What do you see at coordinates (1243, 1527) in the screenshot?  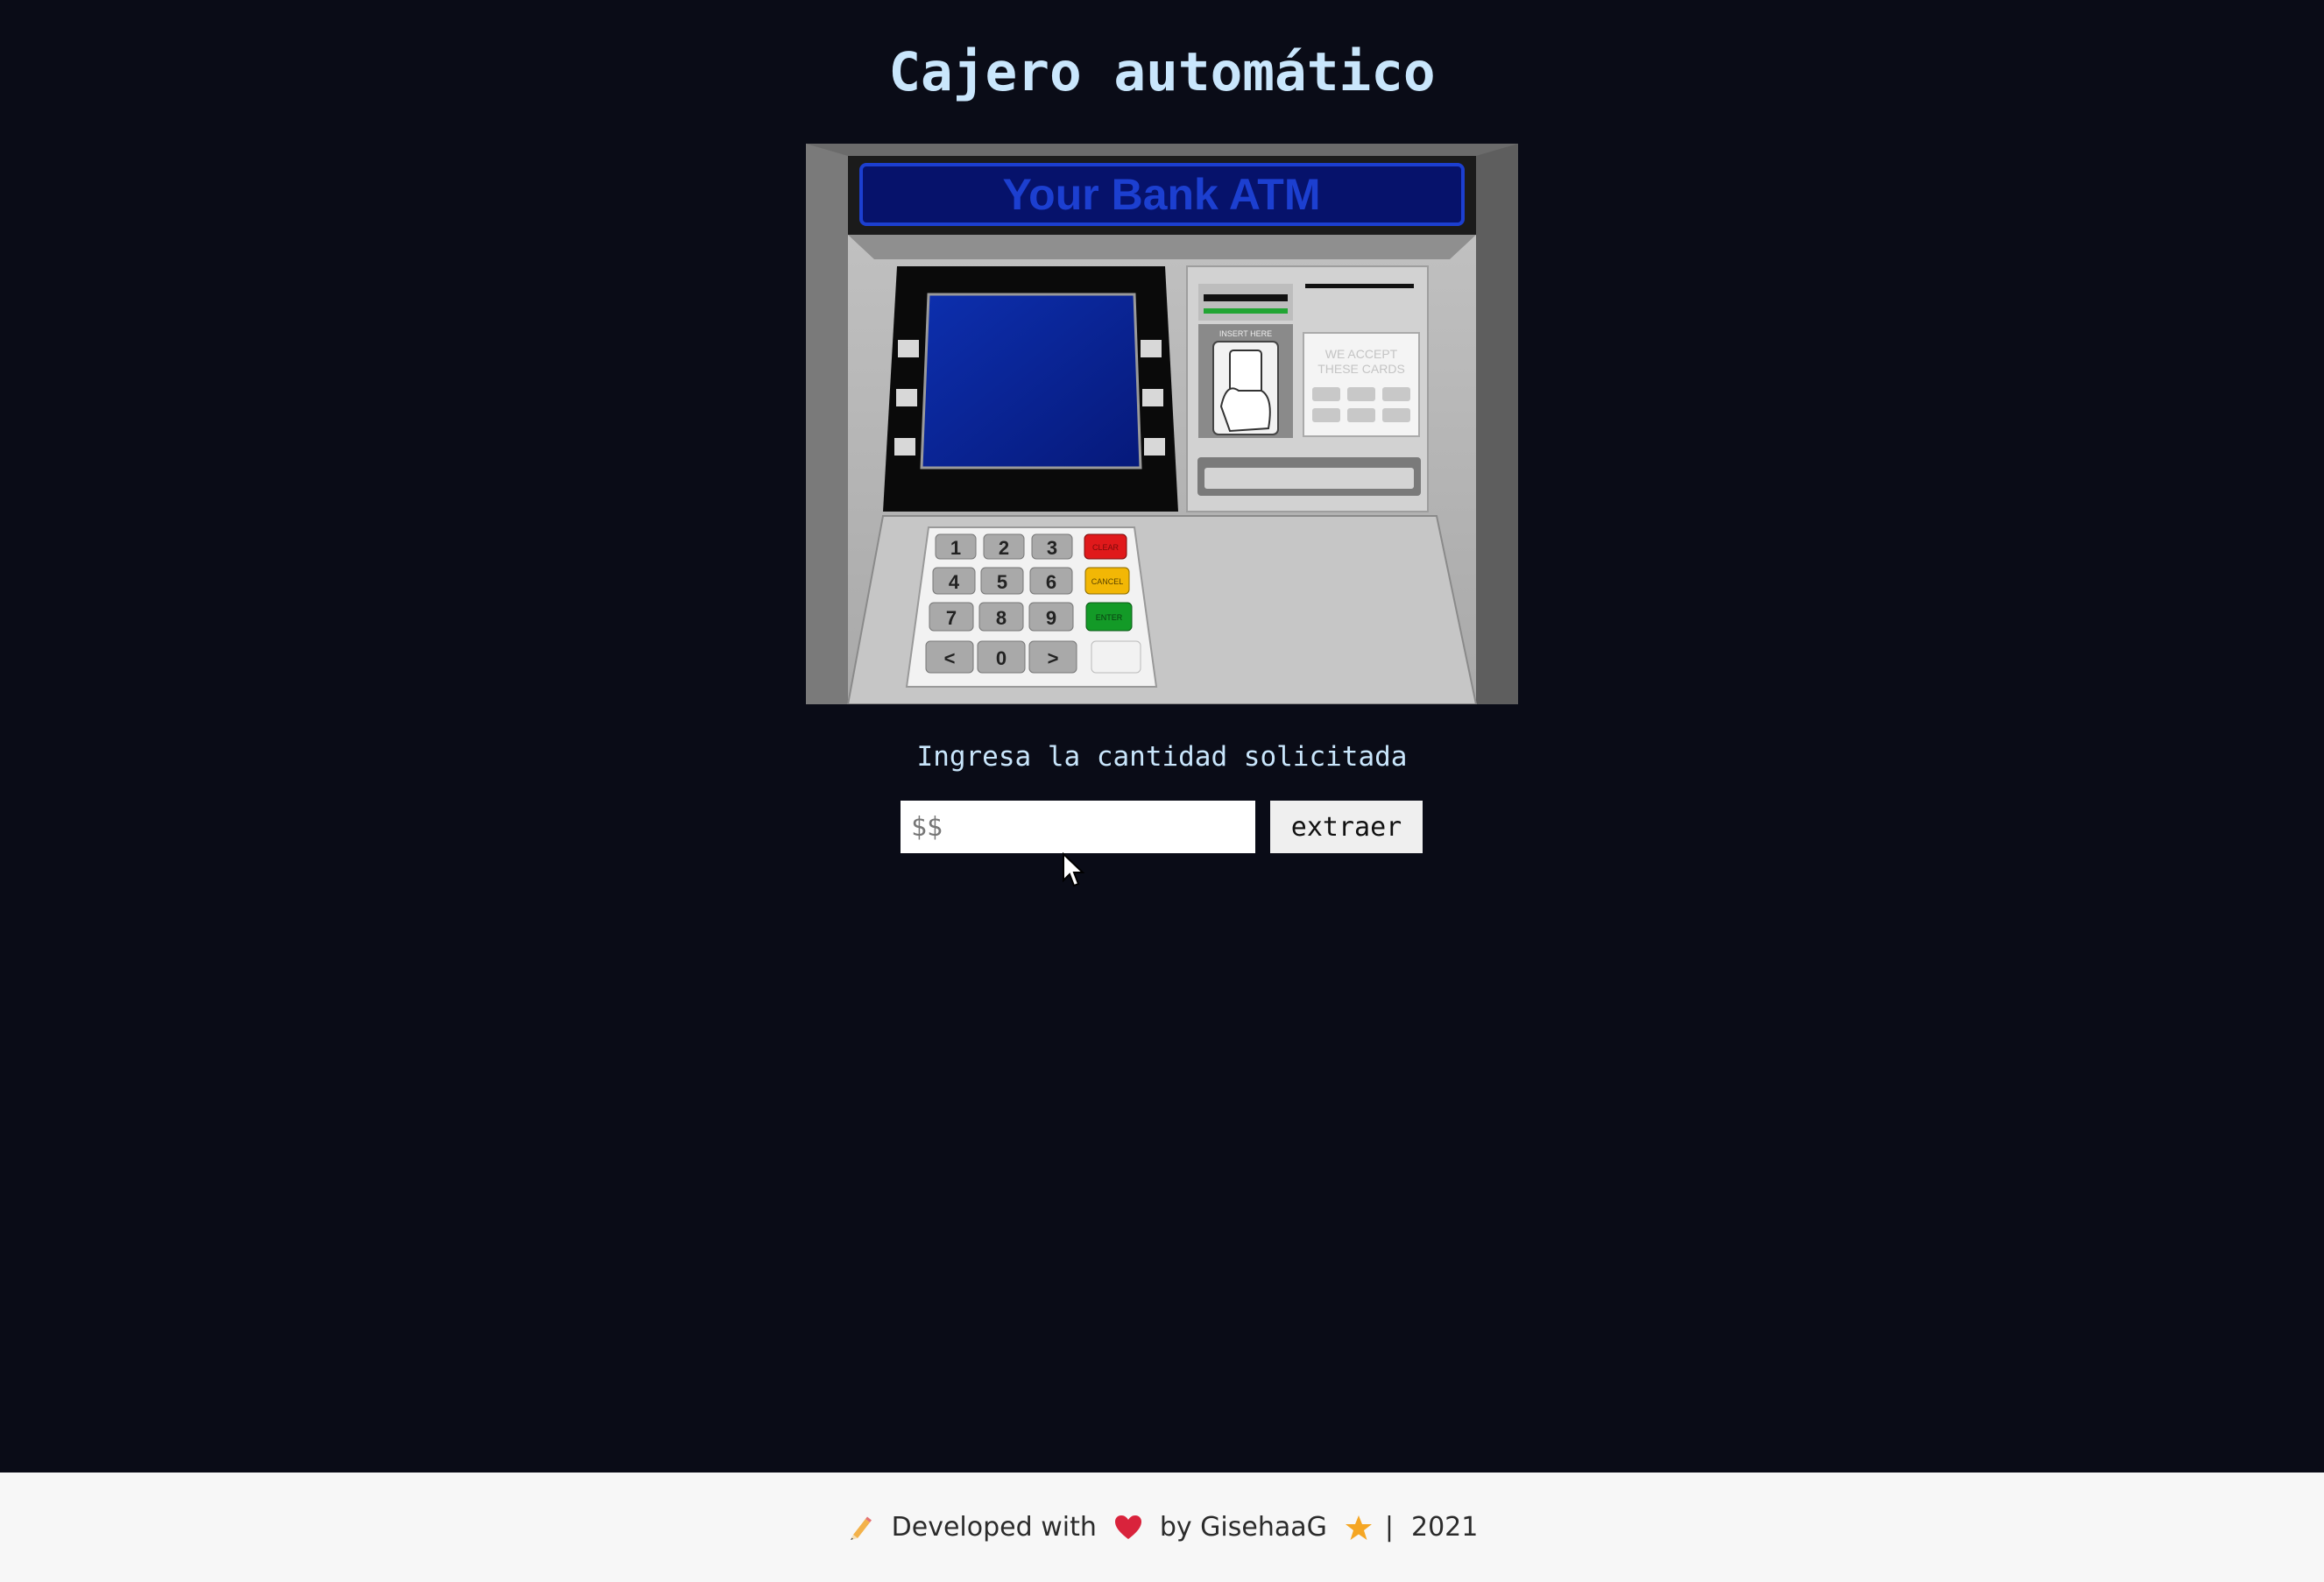 I see `footer-author: by GisehaaG` at bounding box center [1243, 1527].